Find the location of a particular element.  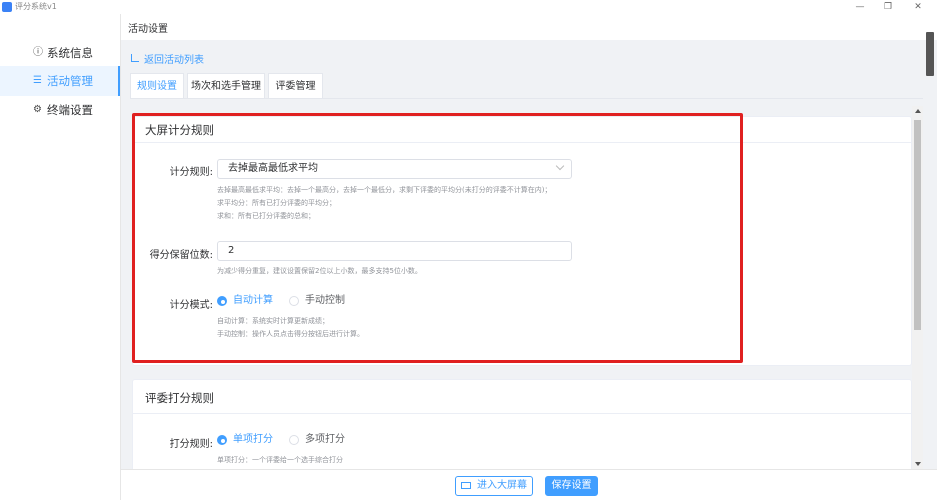

decimal-places-input: 2 is located at coordinates (394, 251).